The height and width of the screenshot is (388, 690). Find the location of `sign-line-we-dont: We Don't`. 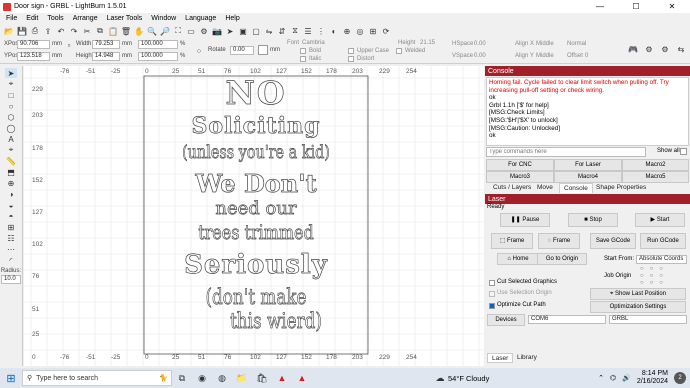

sign-line-we-dont: We Don't is located at coordinates (255, 184).